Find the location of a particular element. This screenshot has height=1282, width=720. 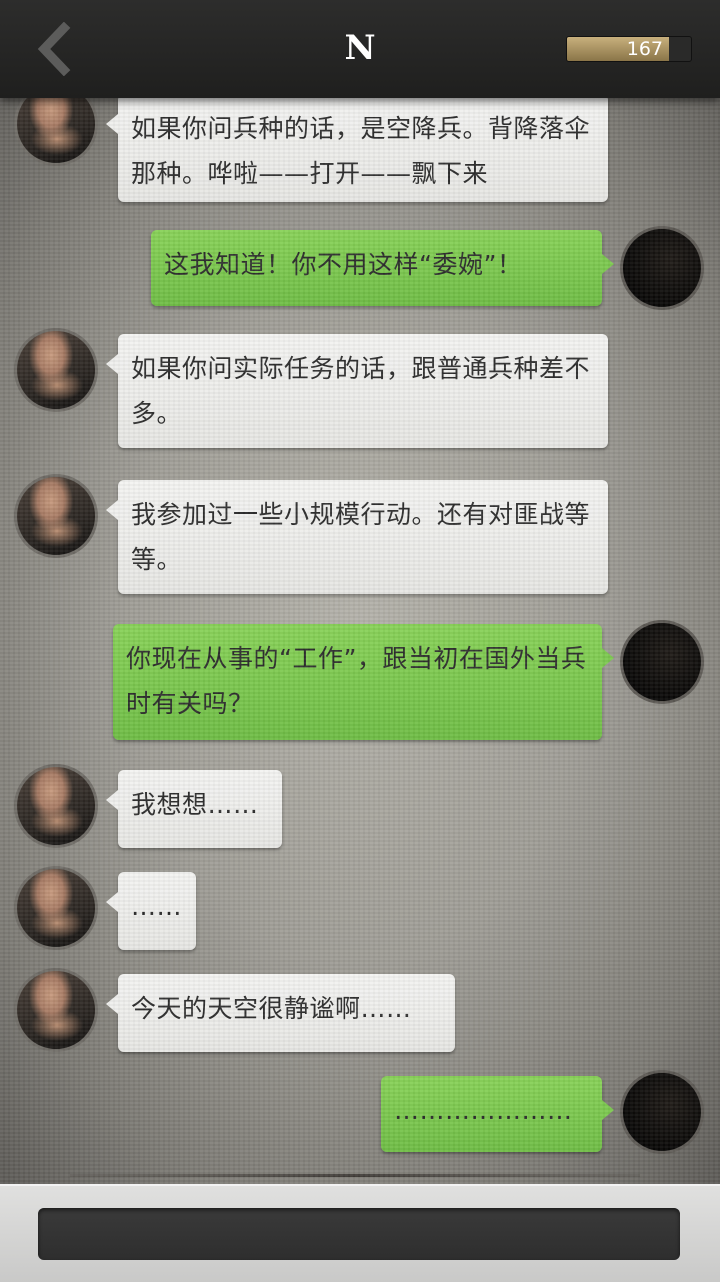

coin-counter: 167 is located at coordinates (629, 49).